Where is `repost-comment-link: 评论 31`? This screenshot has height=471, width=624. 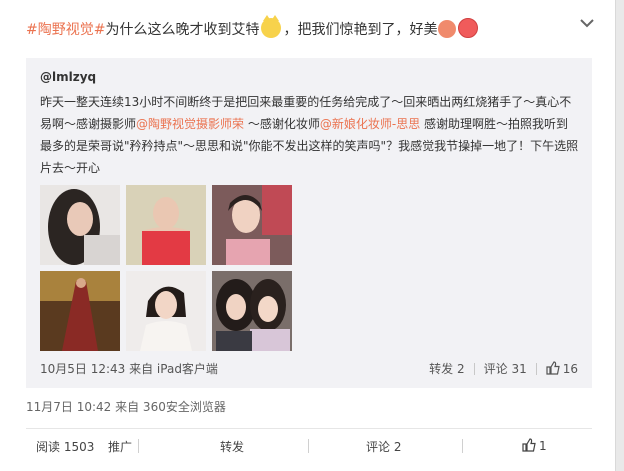 repost-comment-link: 评论 31 is located at coordinates (505, 368).